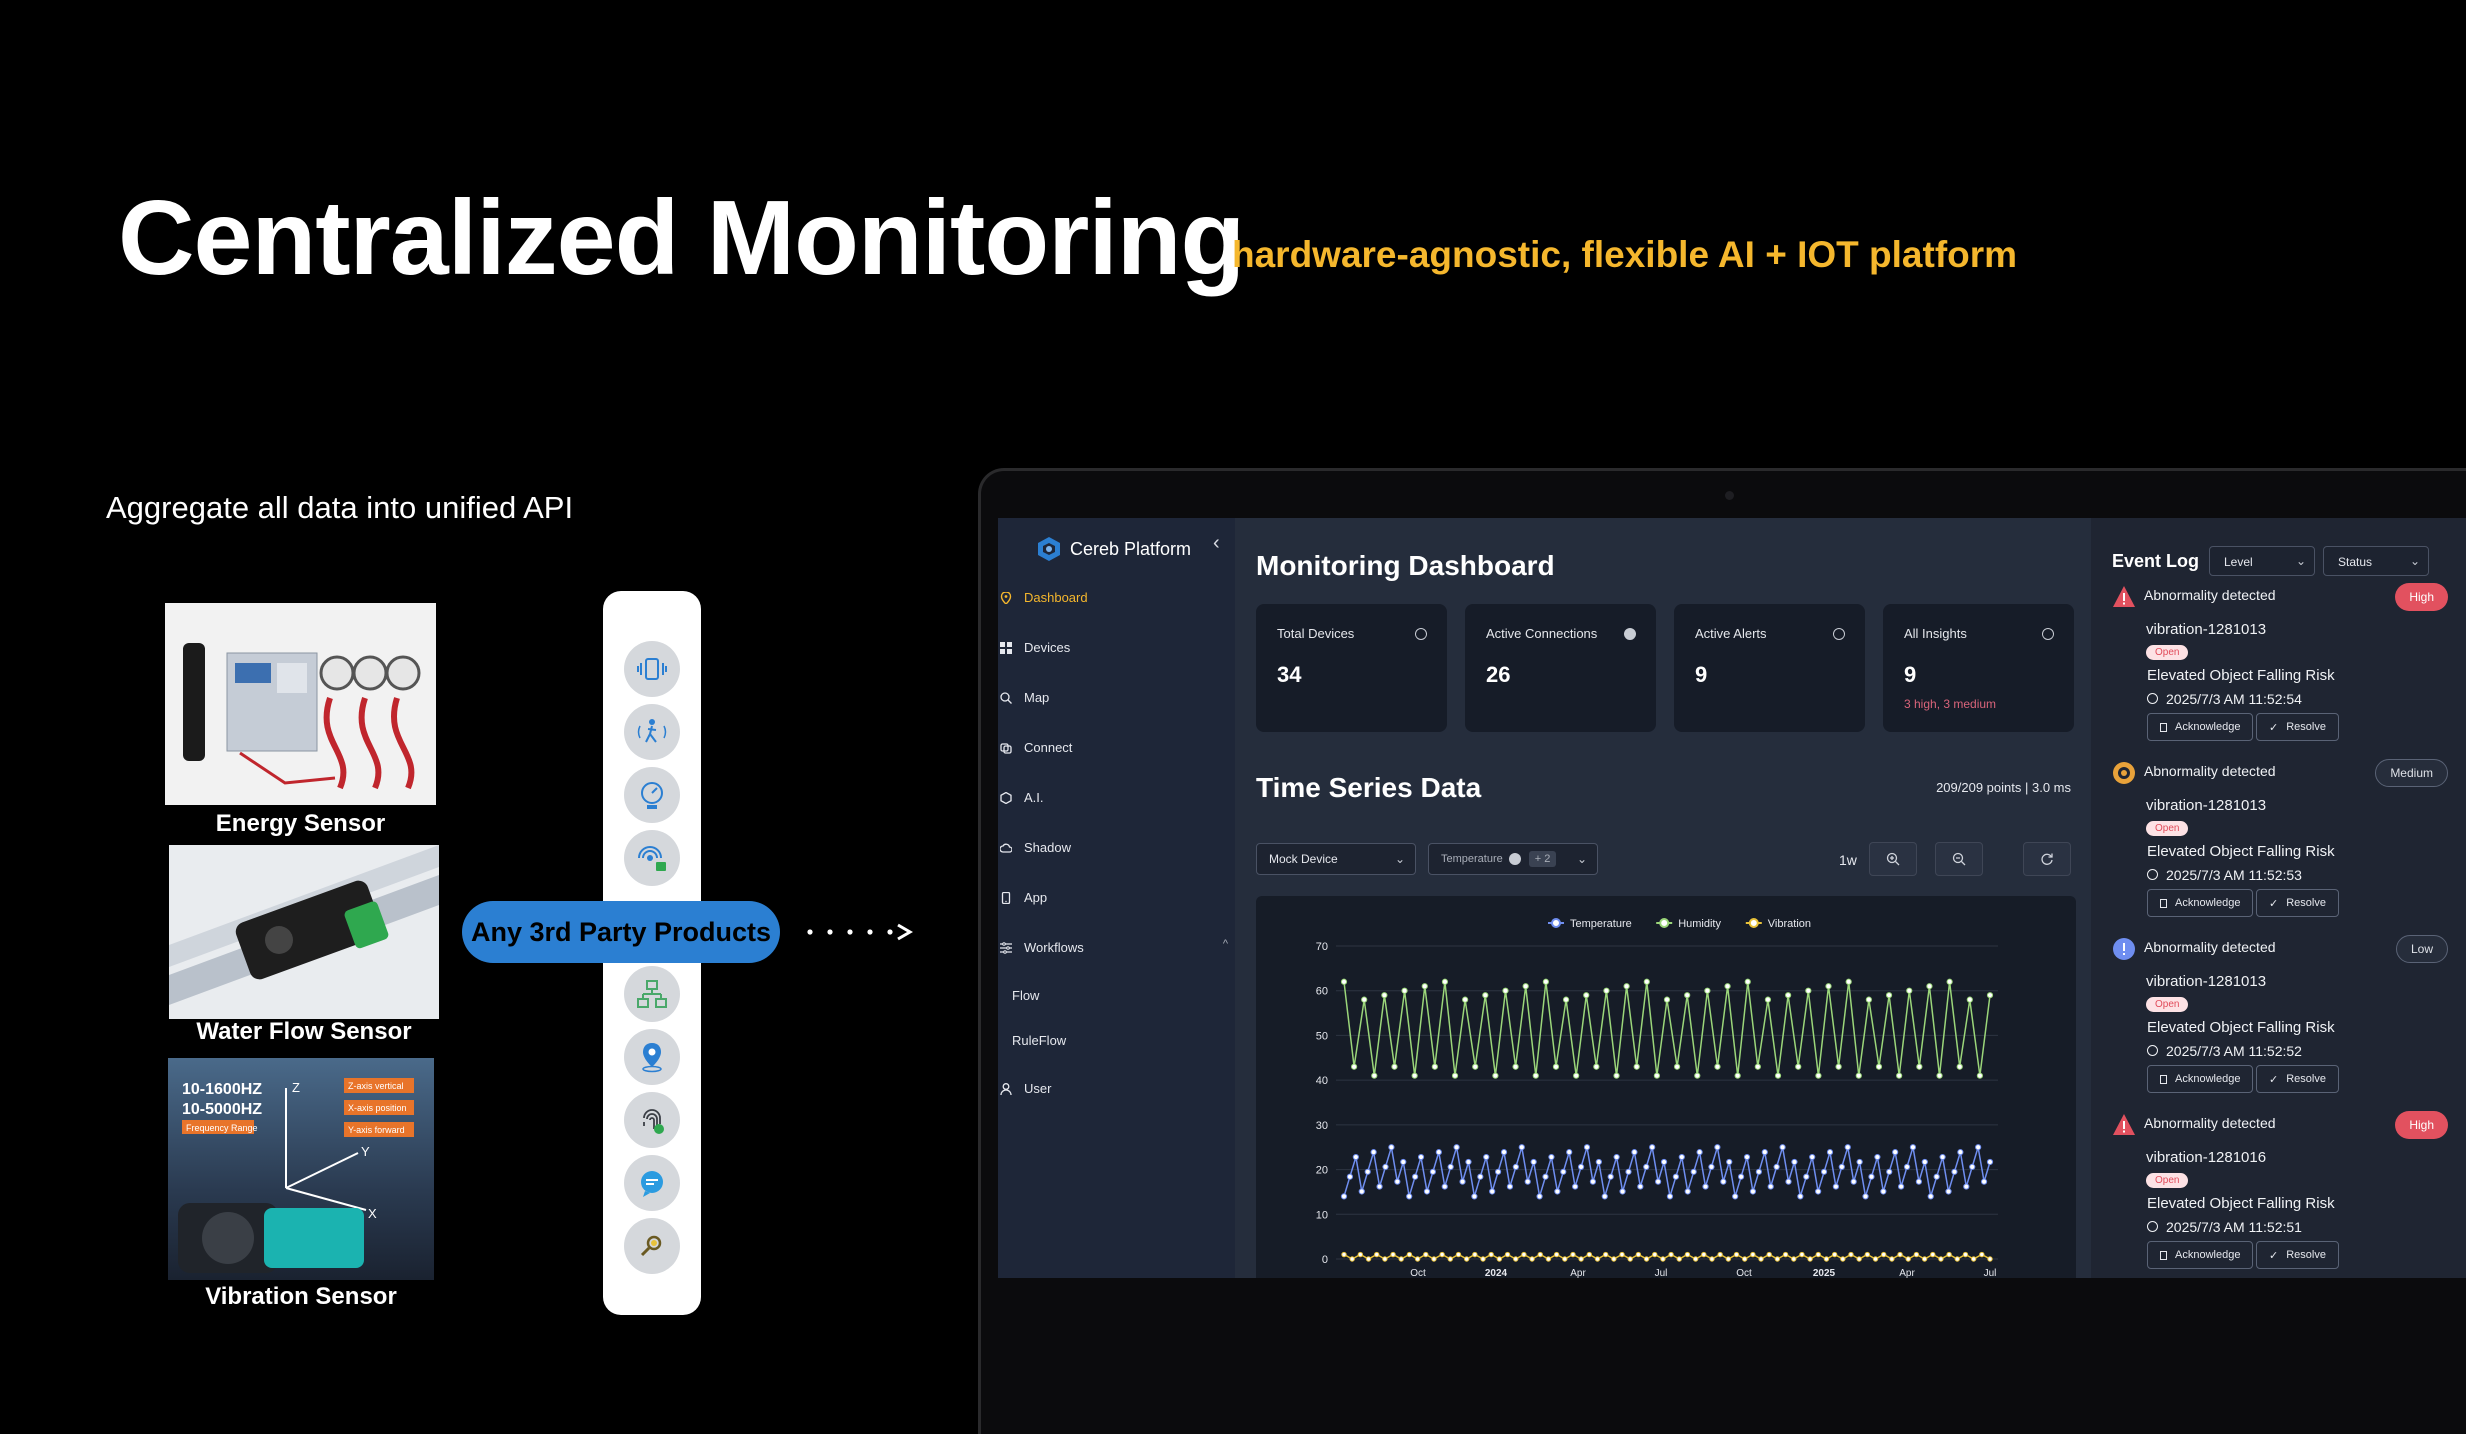 The image size is (2466, 1434). I want to click on sidebar-item-dashboard: Dashboard, so click(1044, 597).